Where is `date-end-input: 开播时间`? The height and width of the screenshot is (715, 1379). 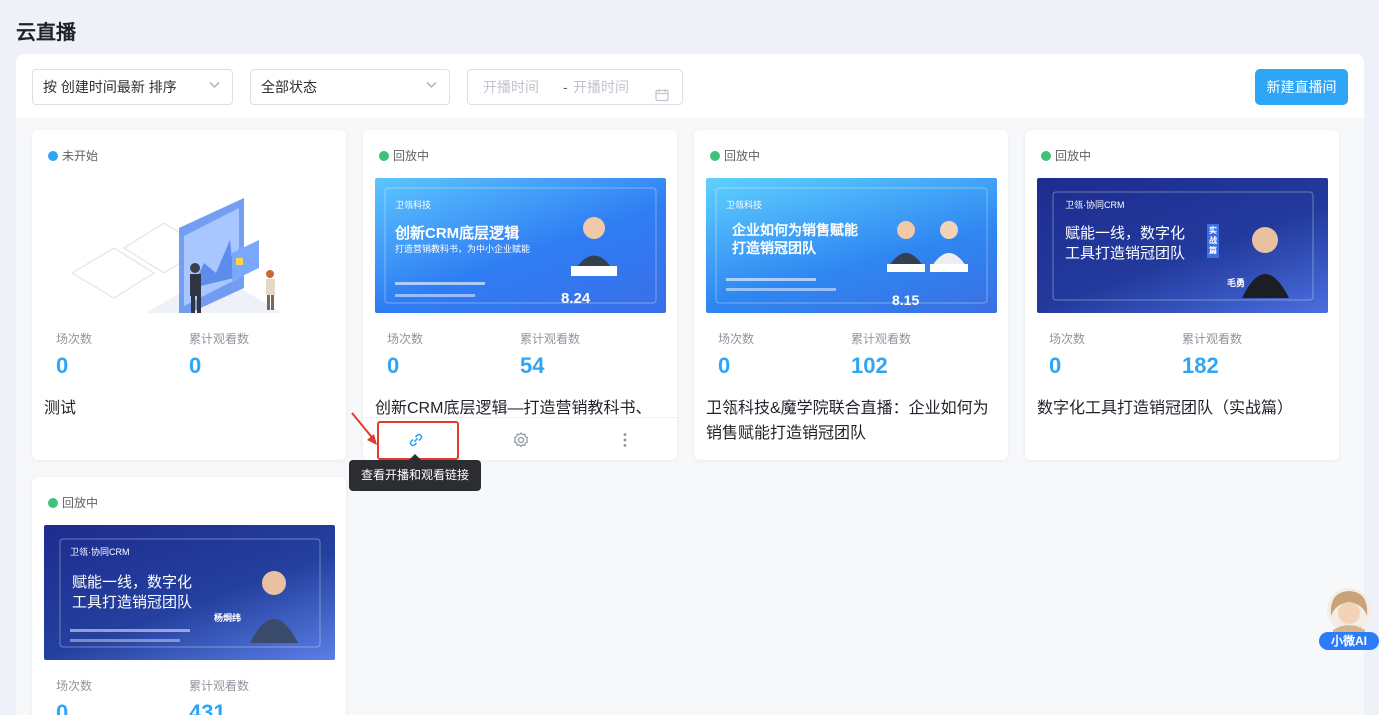 date-end-input: 开播时间 is located at coordinates (601, 87).